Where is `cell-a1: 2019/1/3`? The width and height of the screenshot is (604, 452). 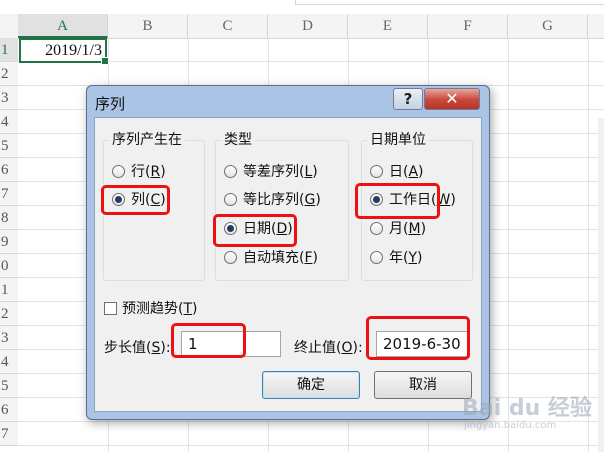 cell-a1: 2019/1/3 is located at coordinates (64, 51).